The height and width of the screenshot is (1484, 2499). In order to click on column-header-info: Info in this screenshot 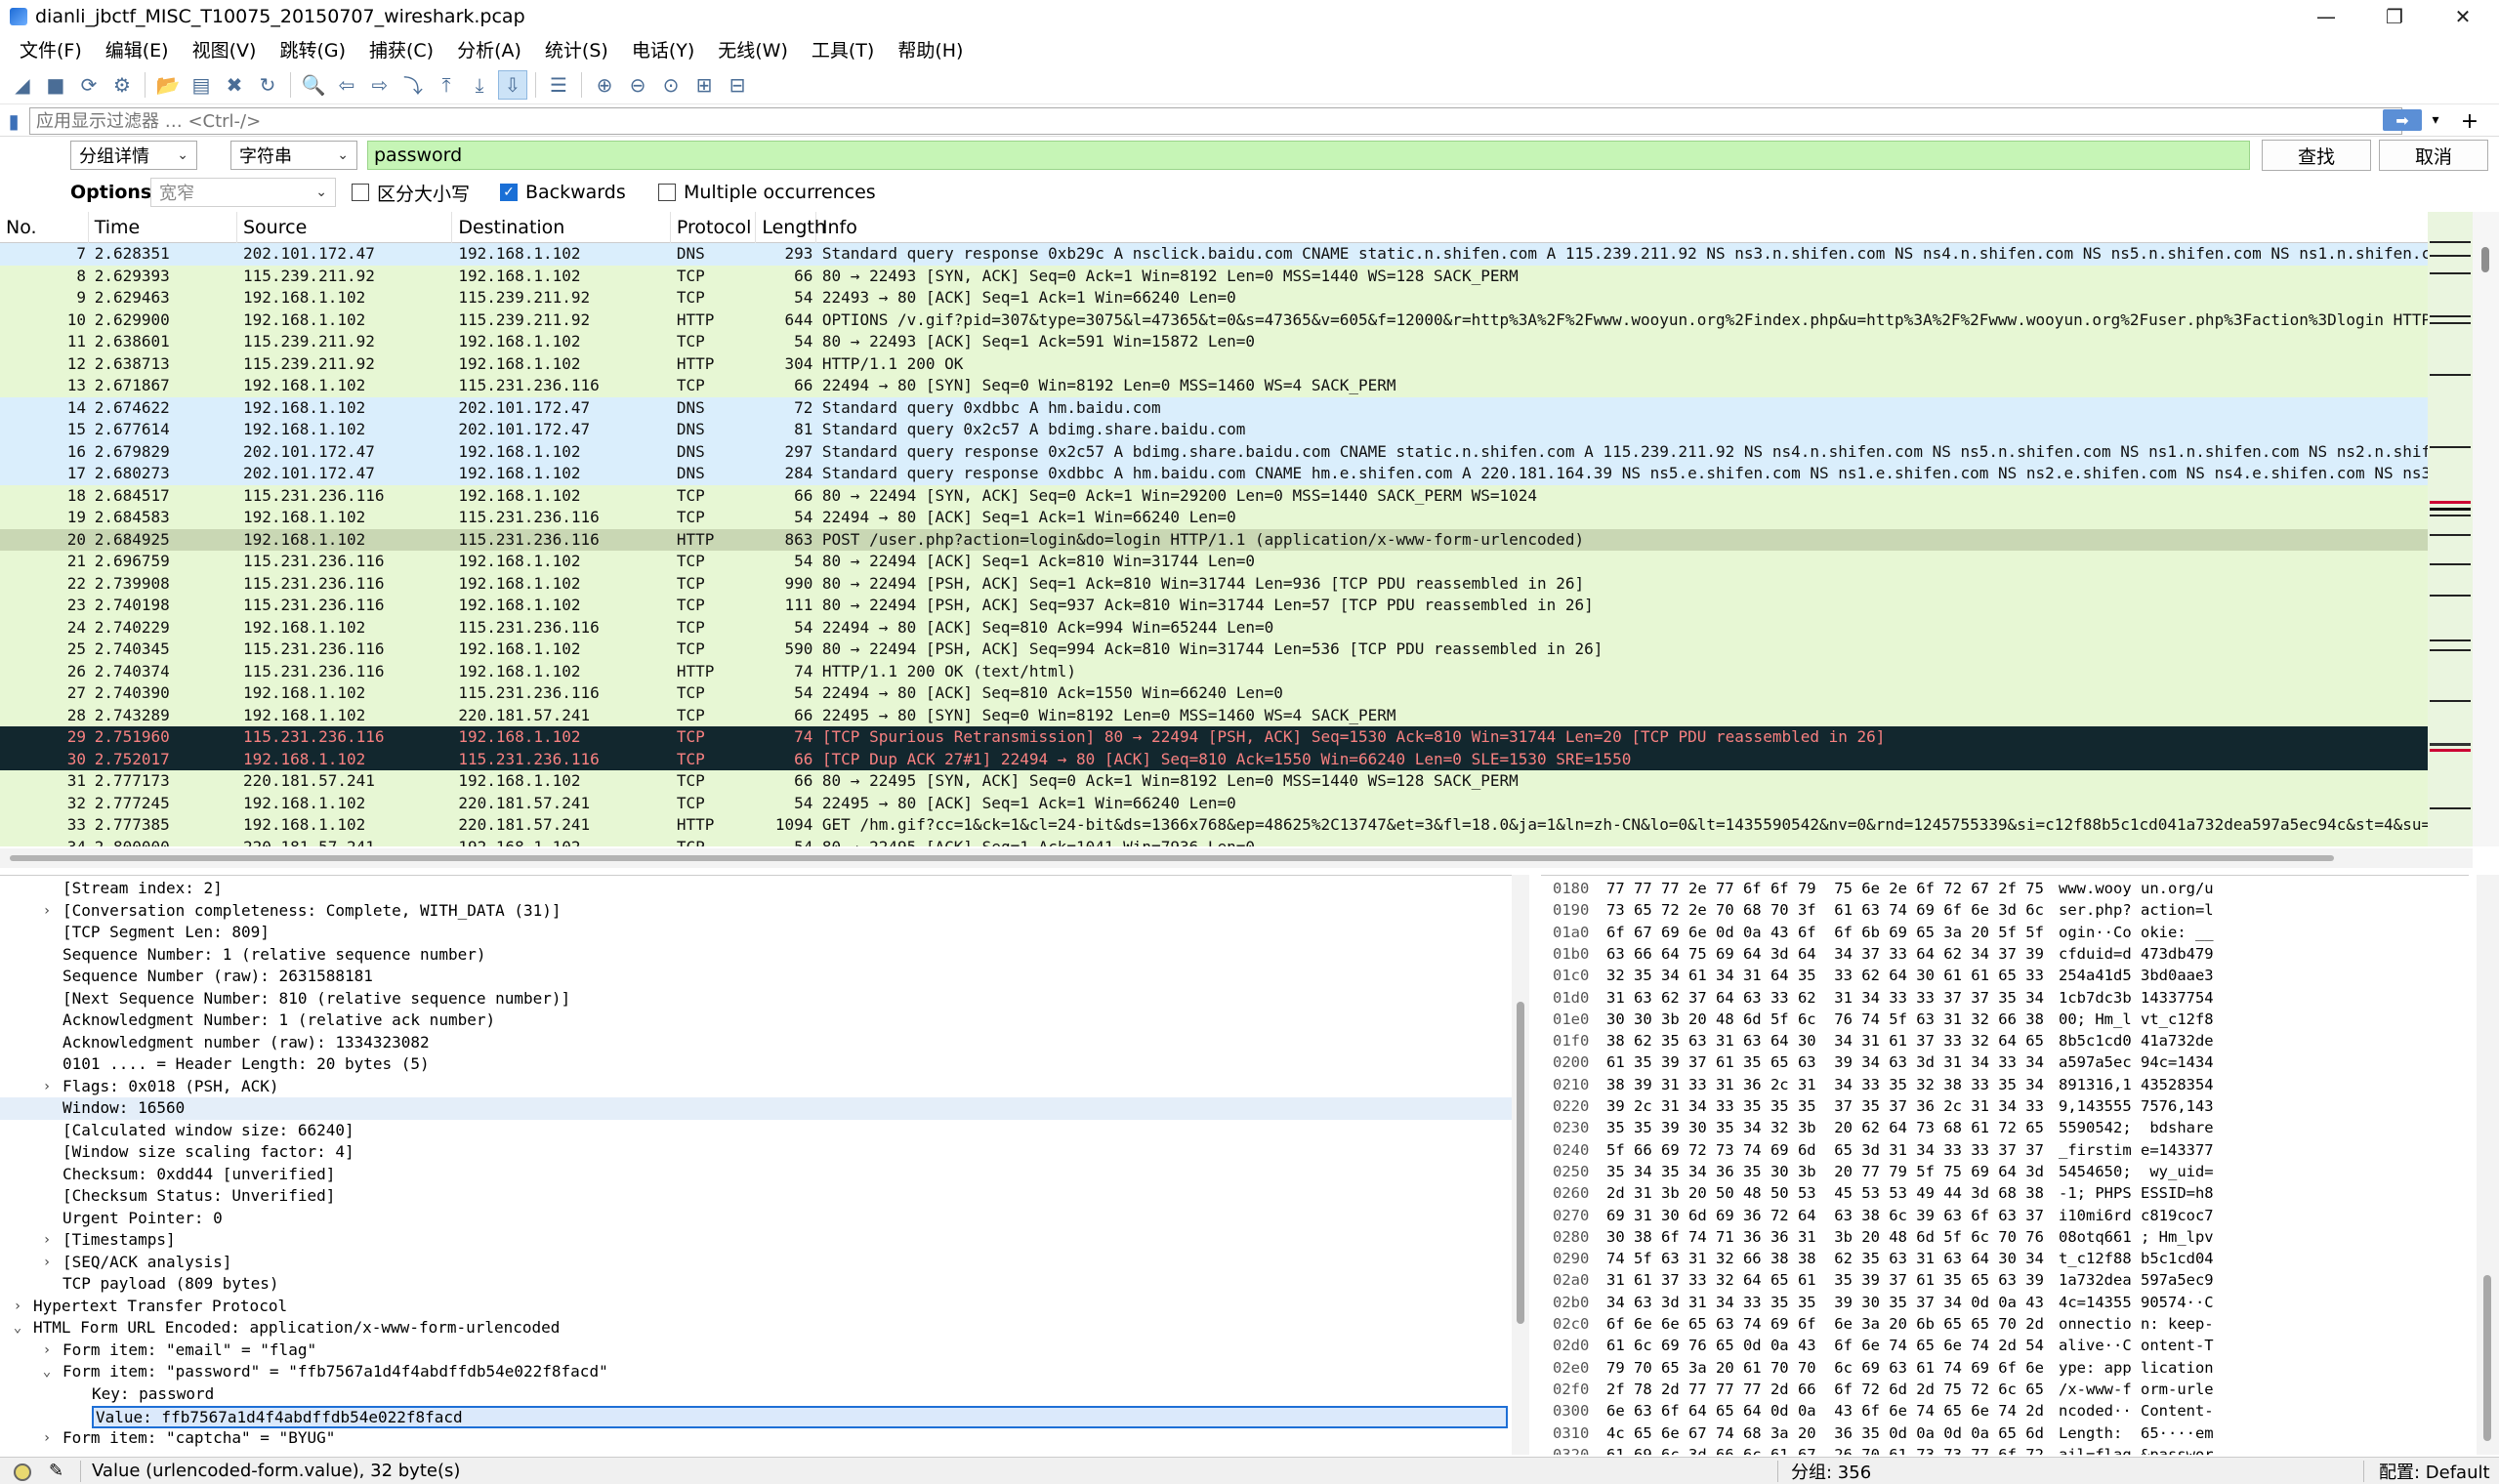, I will do `click(1622, 228)`.